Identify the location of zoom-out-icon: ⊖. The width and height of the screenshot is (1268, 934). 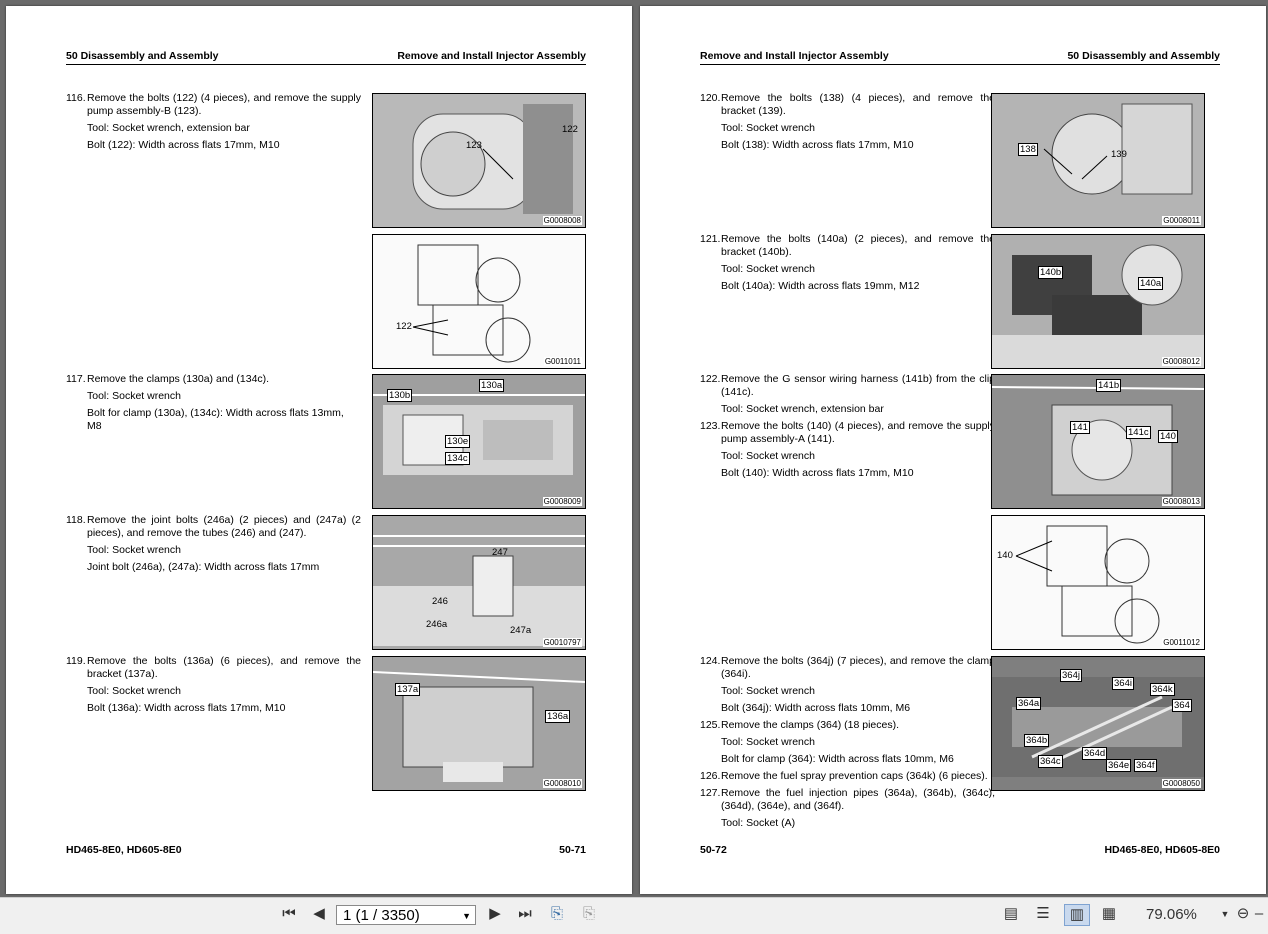
(1243, 914).